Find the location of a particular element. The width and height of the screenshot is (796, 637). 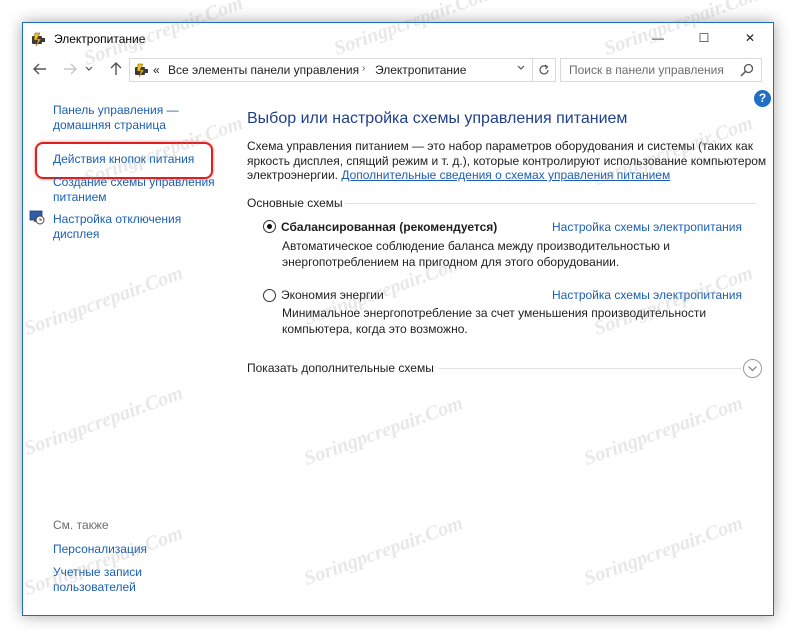

home-link-line2: домашняя страница is located at coordinates (116, 125).